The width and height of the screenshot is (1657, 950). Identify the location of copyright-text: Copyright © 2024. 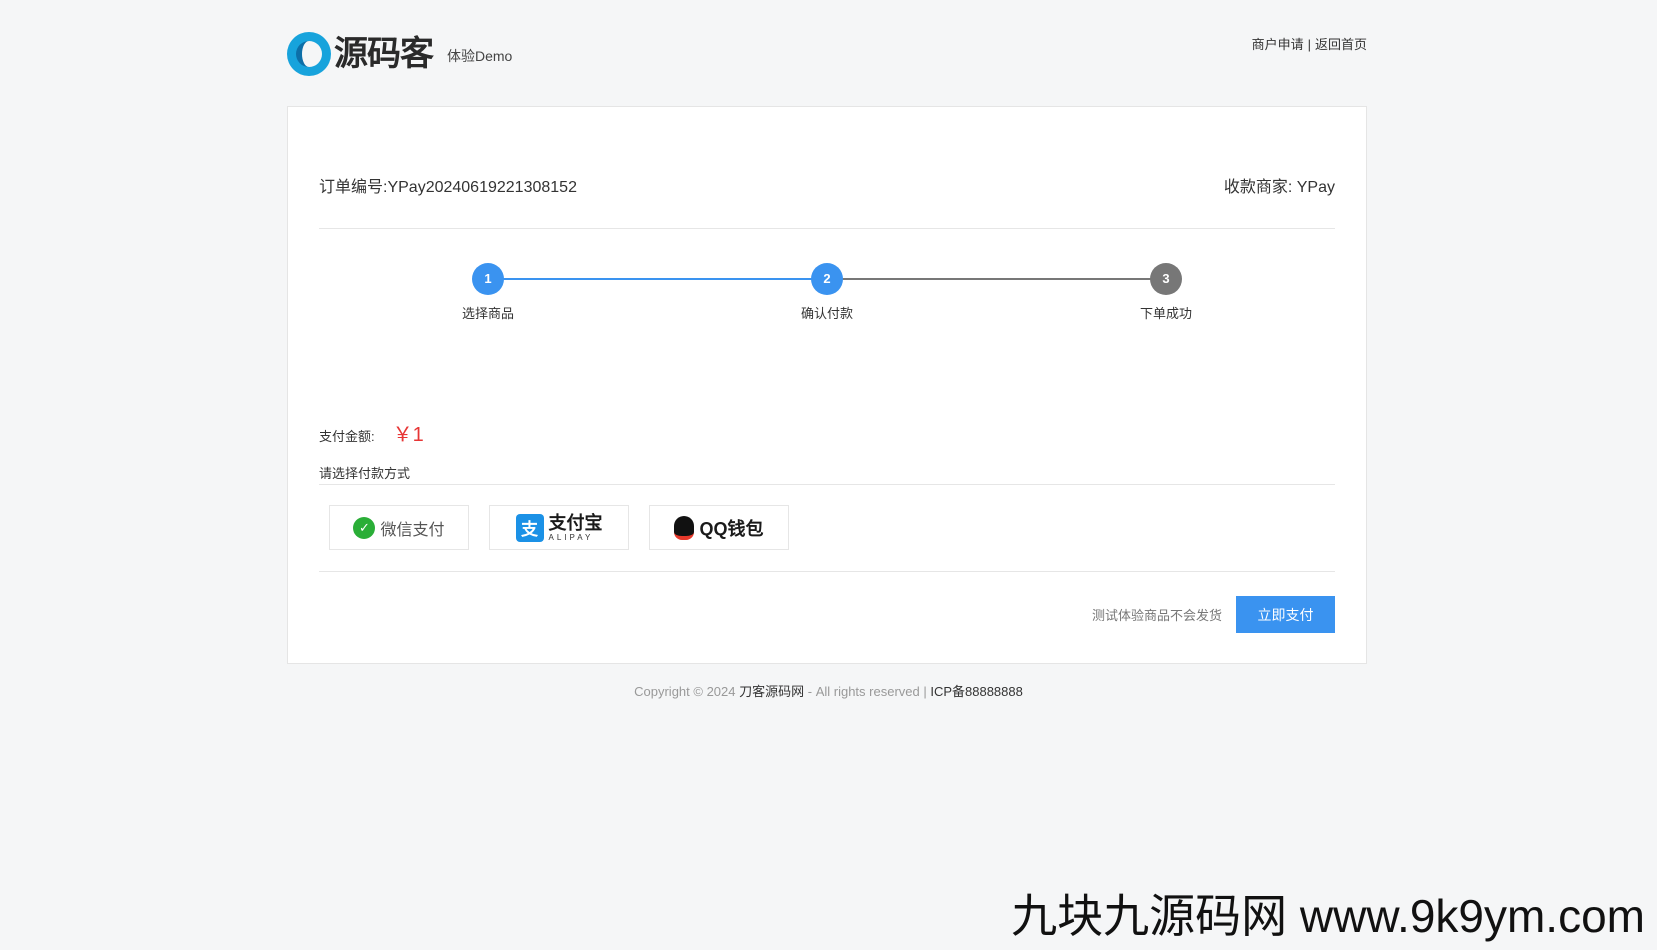
(685, 691).